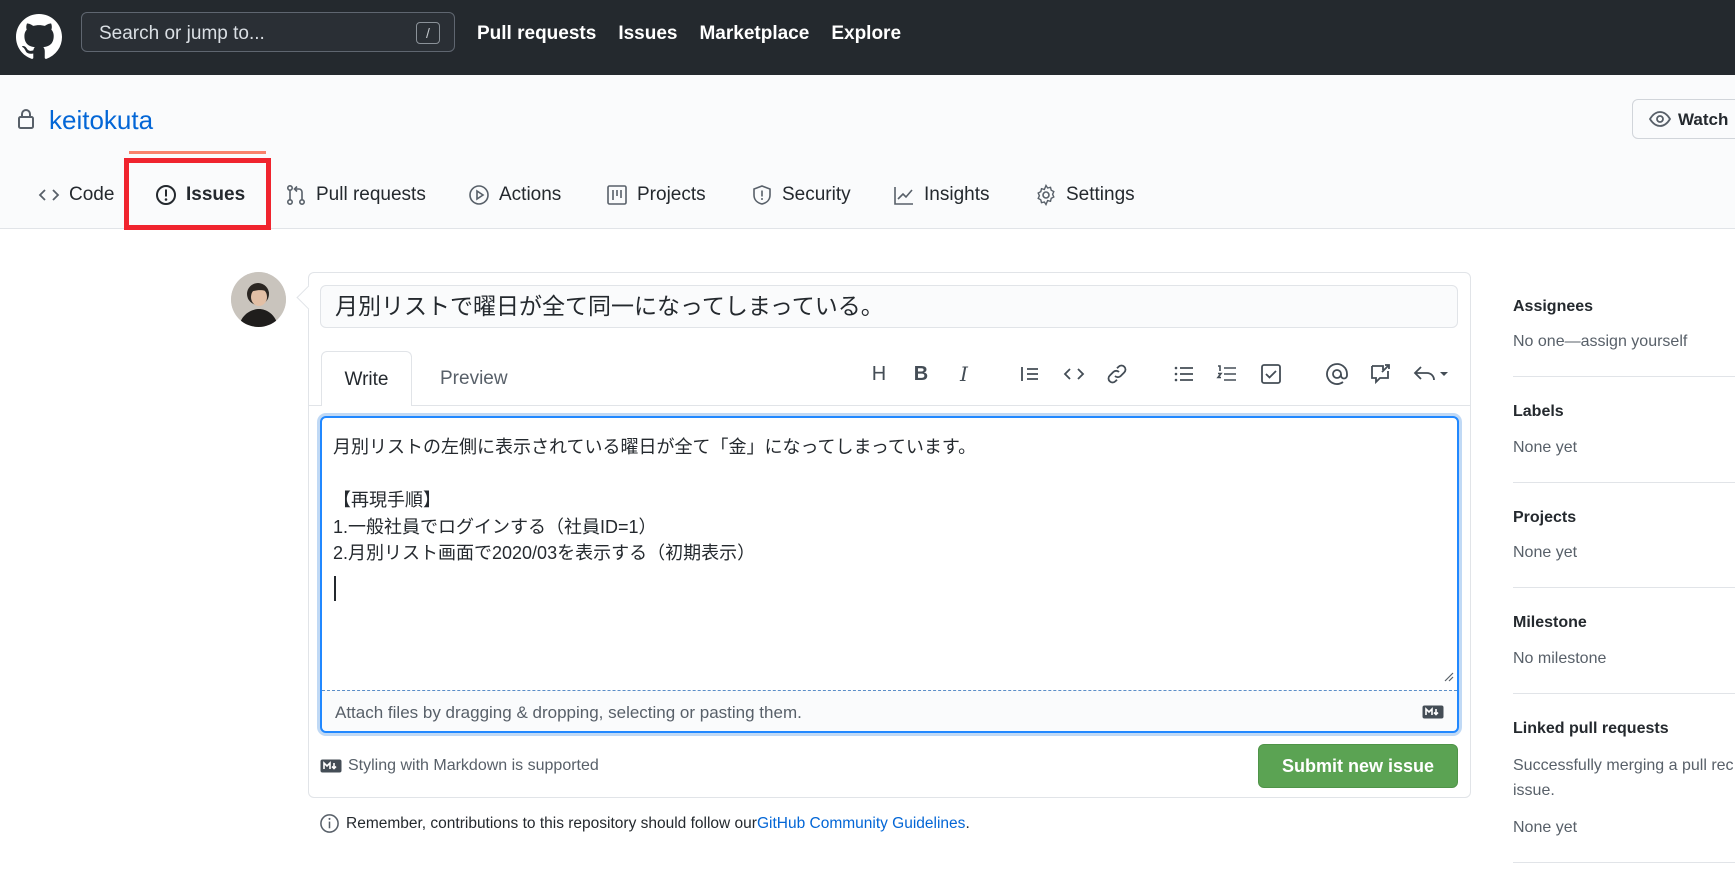 The height and width of the screenshot is (872, 1735). Describe the element at coordinates (1545, 552) in the screenshot. I see `projects-value: None yet` at that location.